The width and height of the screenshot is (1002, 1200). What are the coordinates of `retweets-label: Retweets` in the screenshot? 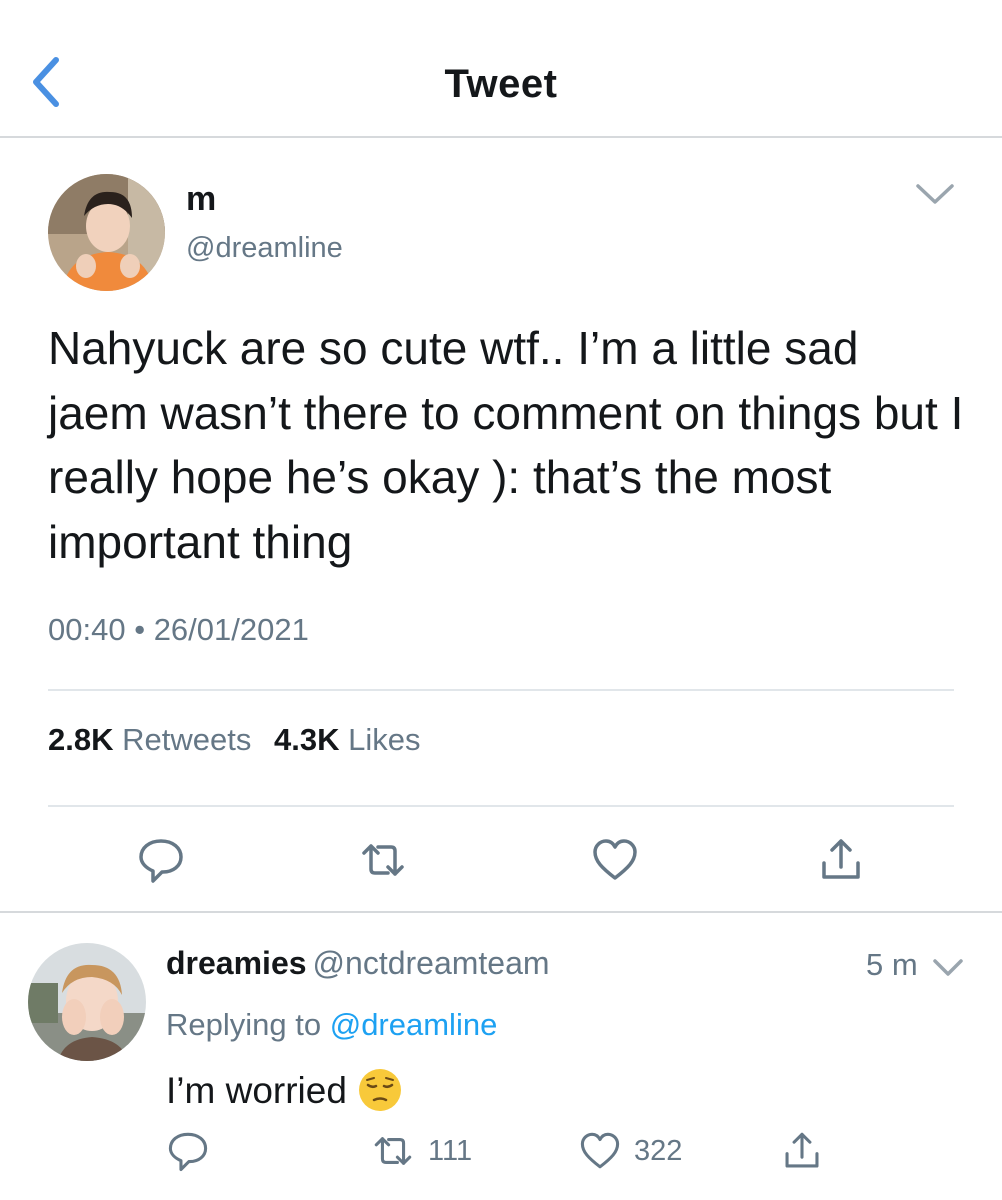 It's located at (187, 739).